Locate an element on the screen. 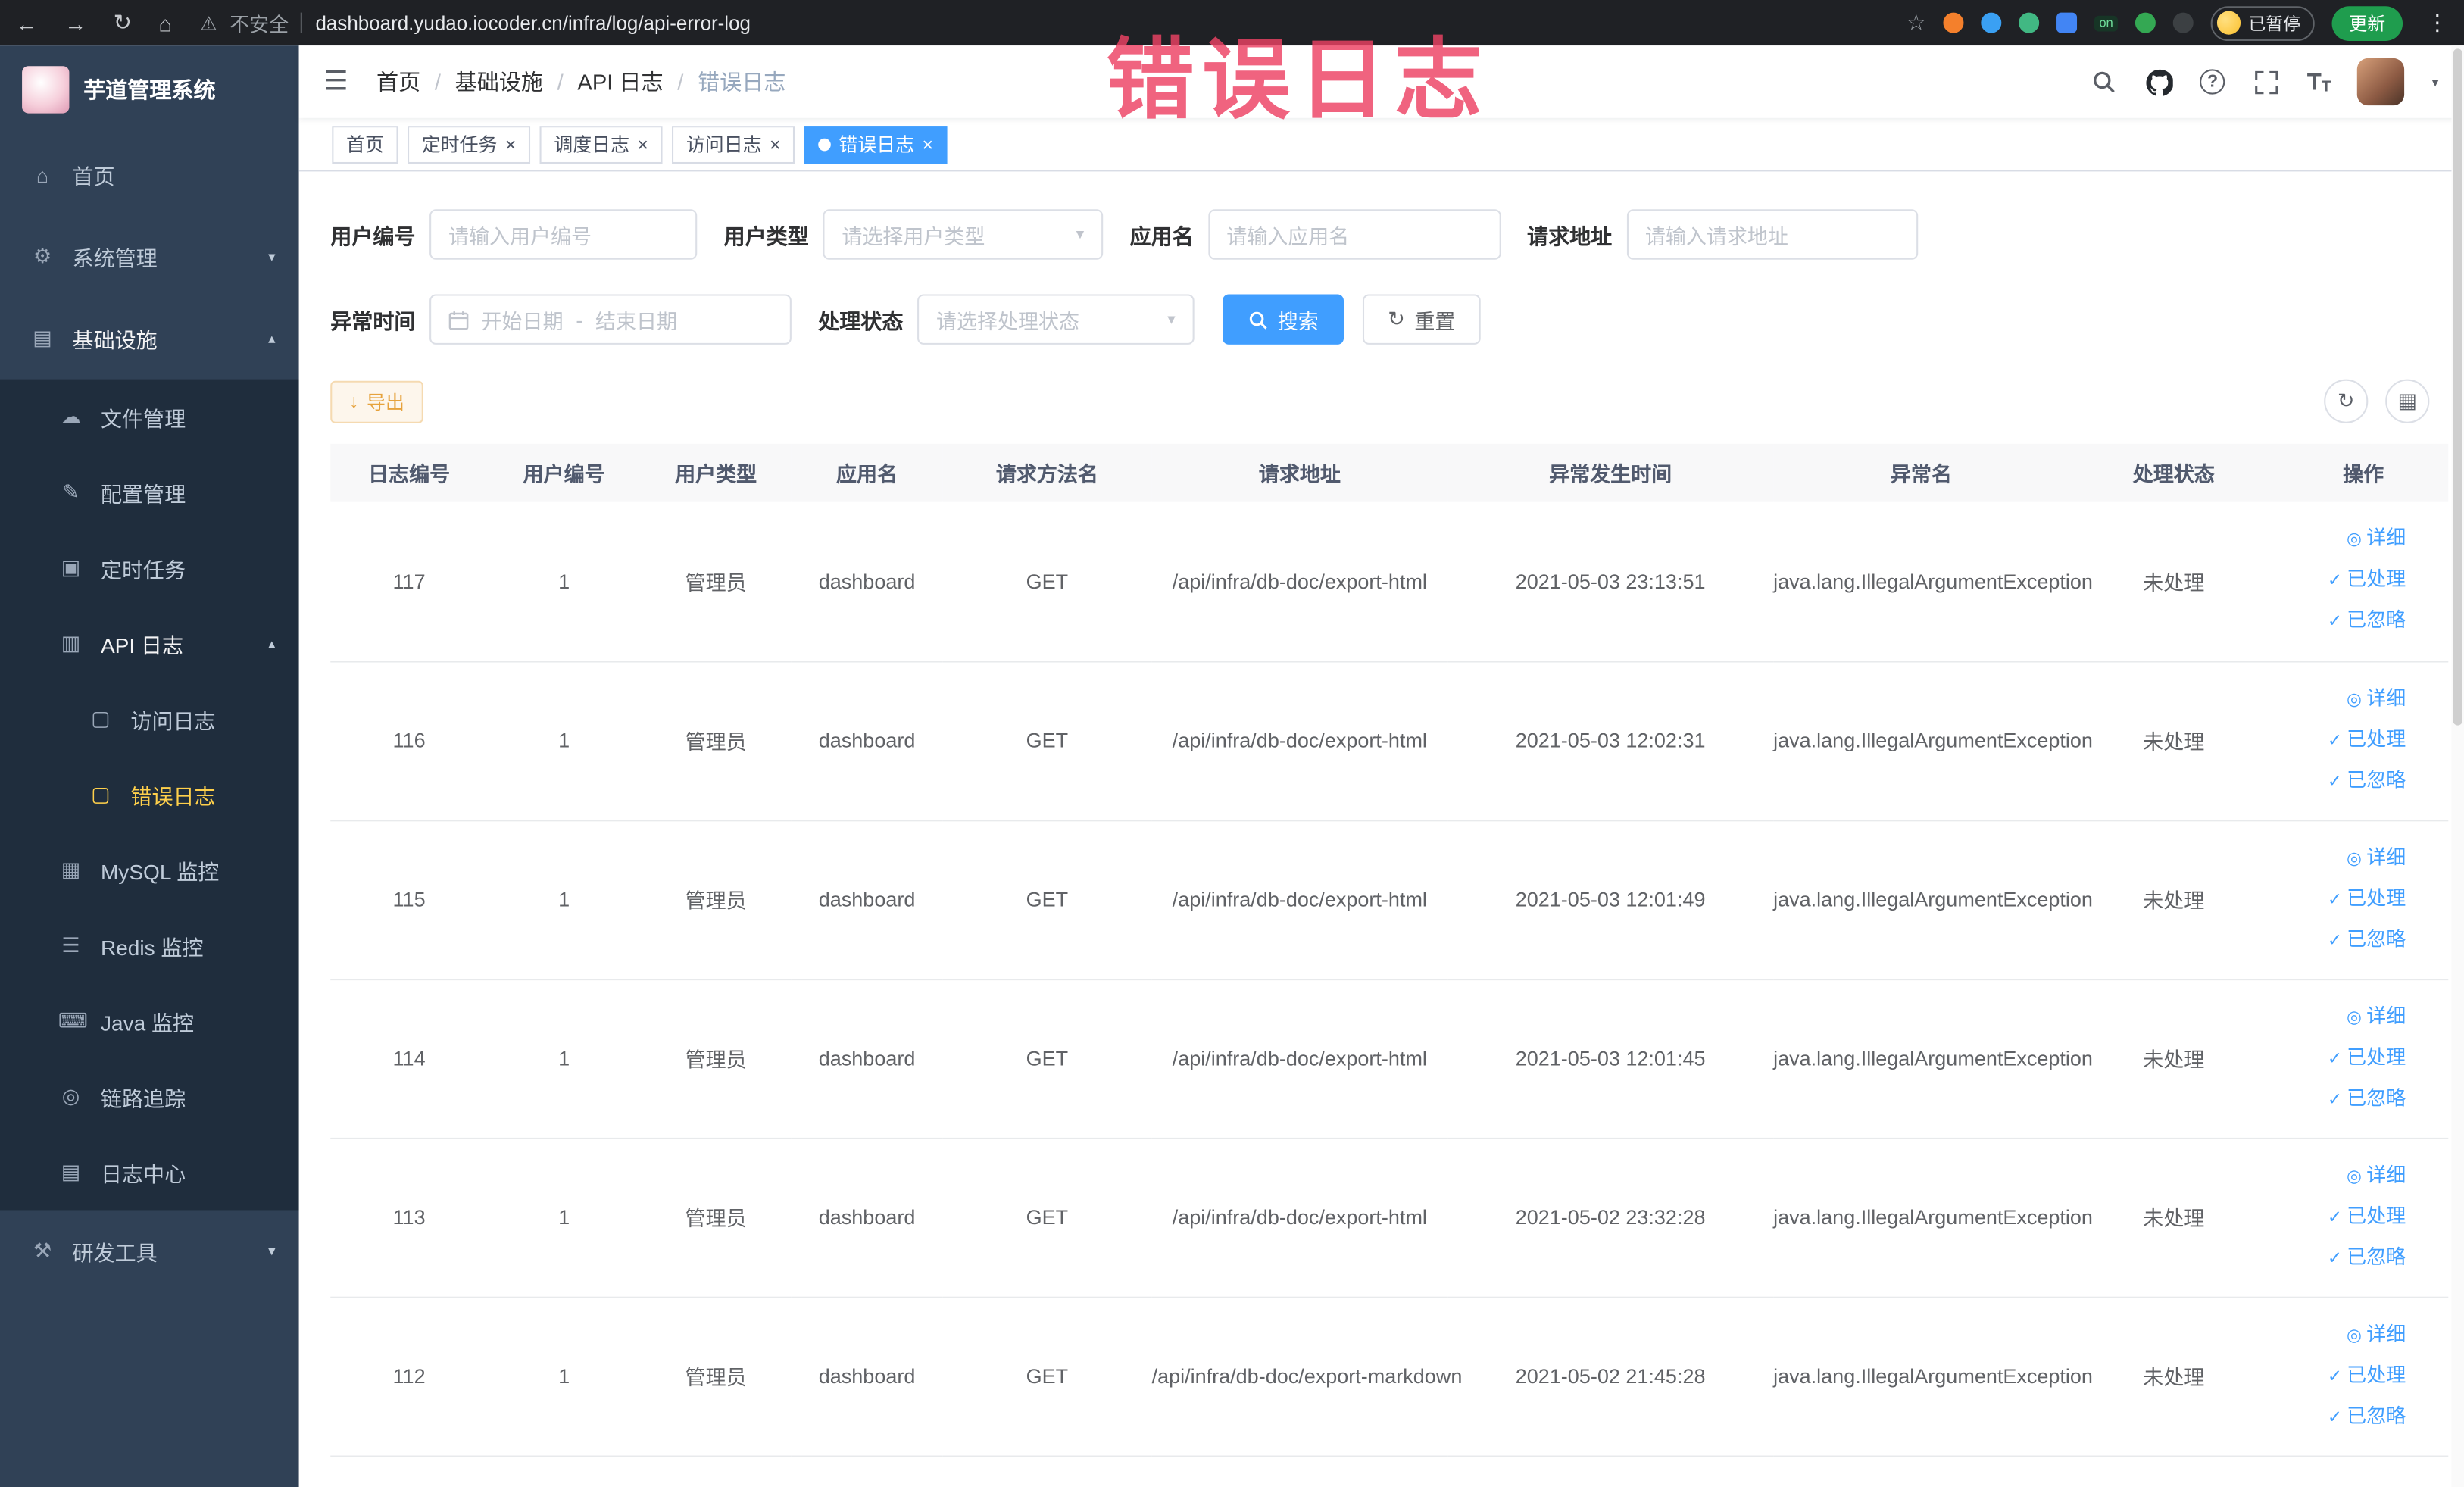  font-size-icon: TT is located at coordinates (2319, 81).